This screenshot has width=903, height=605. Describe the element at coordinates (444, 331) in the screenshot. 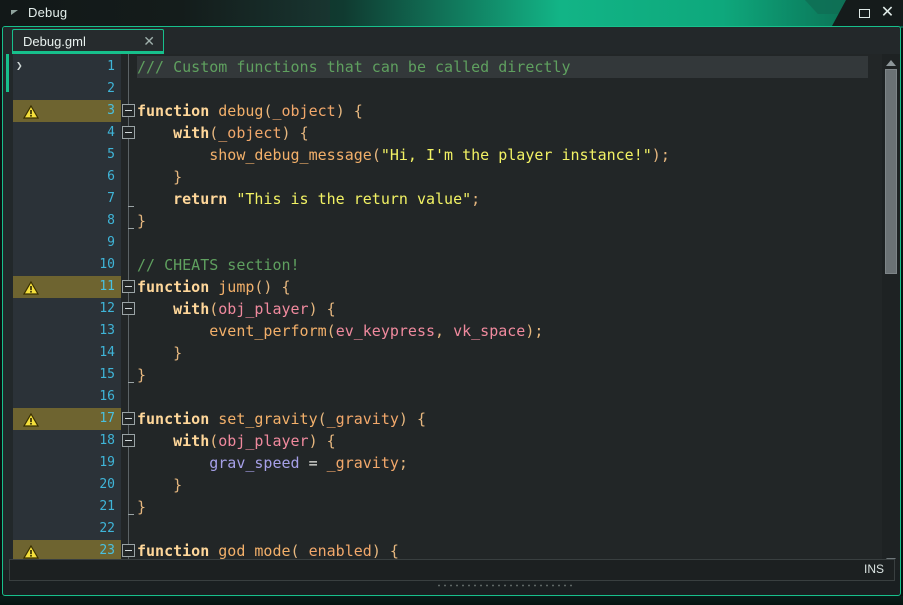

I see `code-token: ,` at that location.